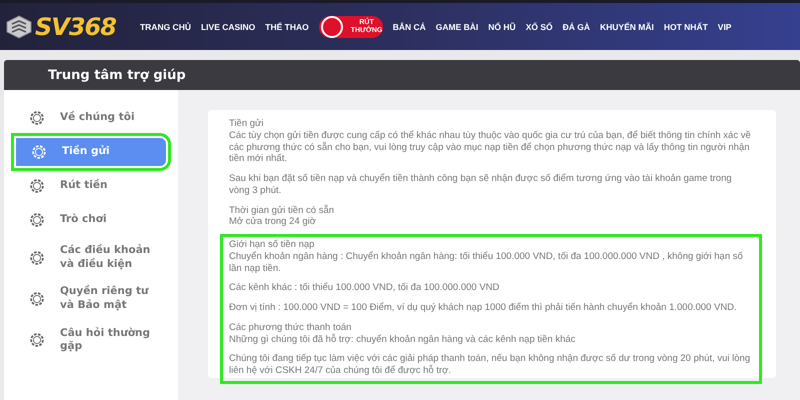 This screenshot has width=800, height=400. Describe the element at coordinates (19, 26) in the screenshot. I see `logo-icon` at that location.